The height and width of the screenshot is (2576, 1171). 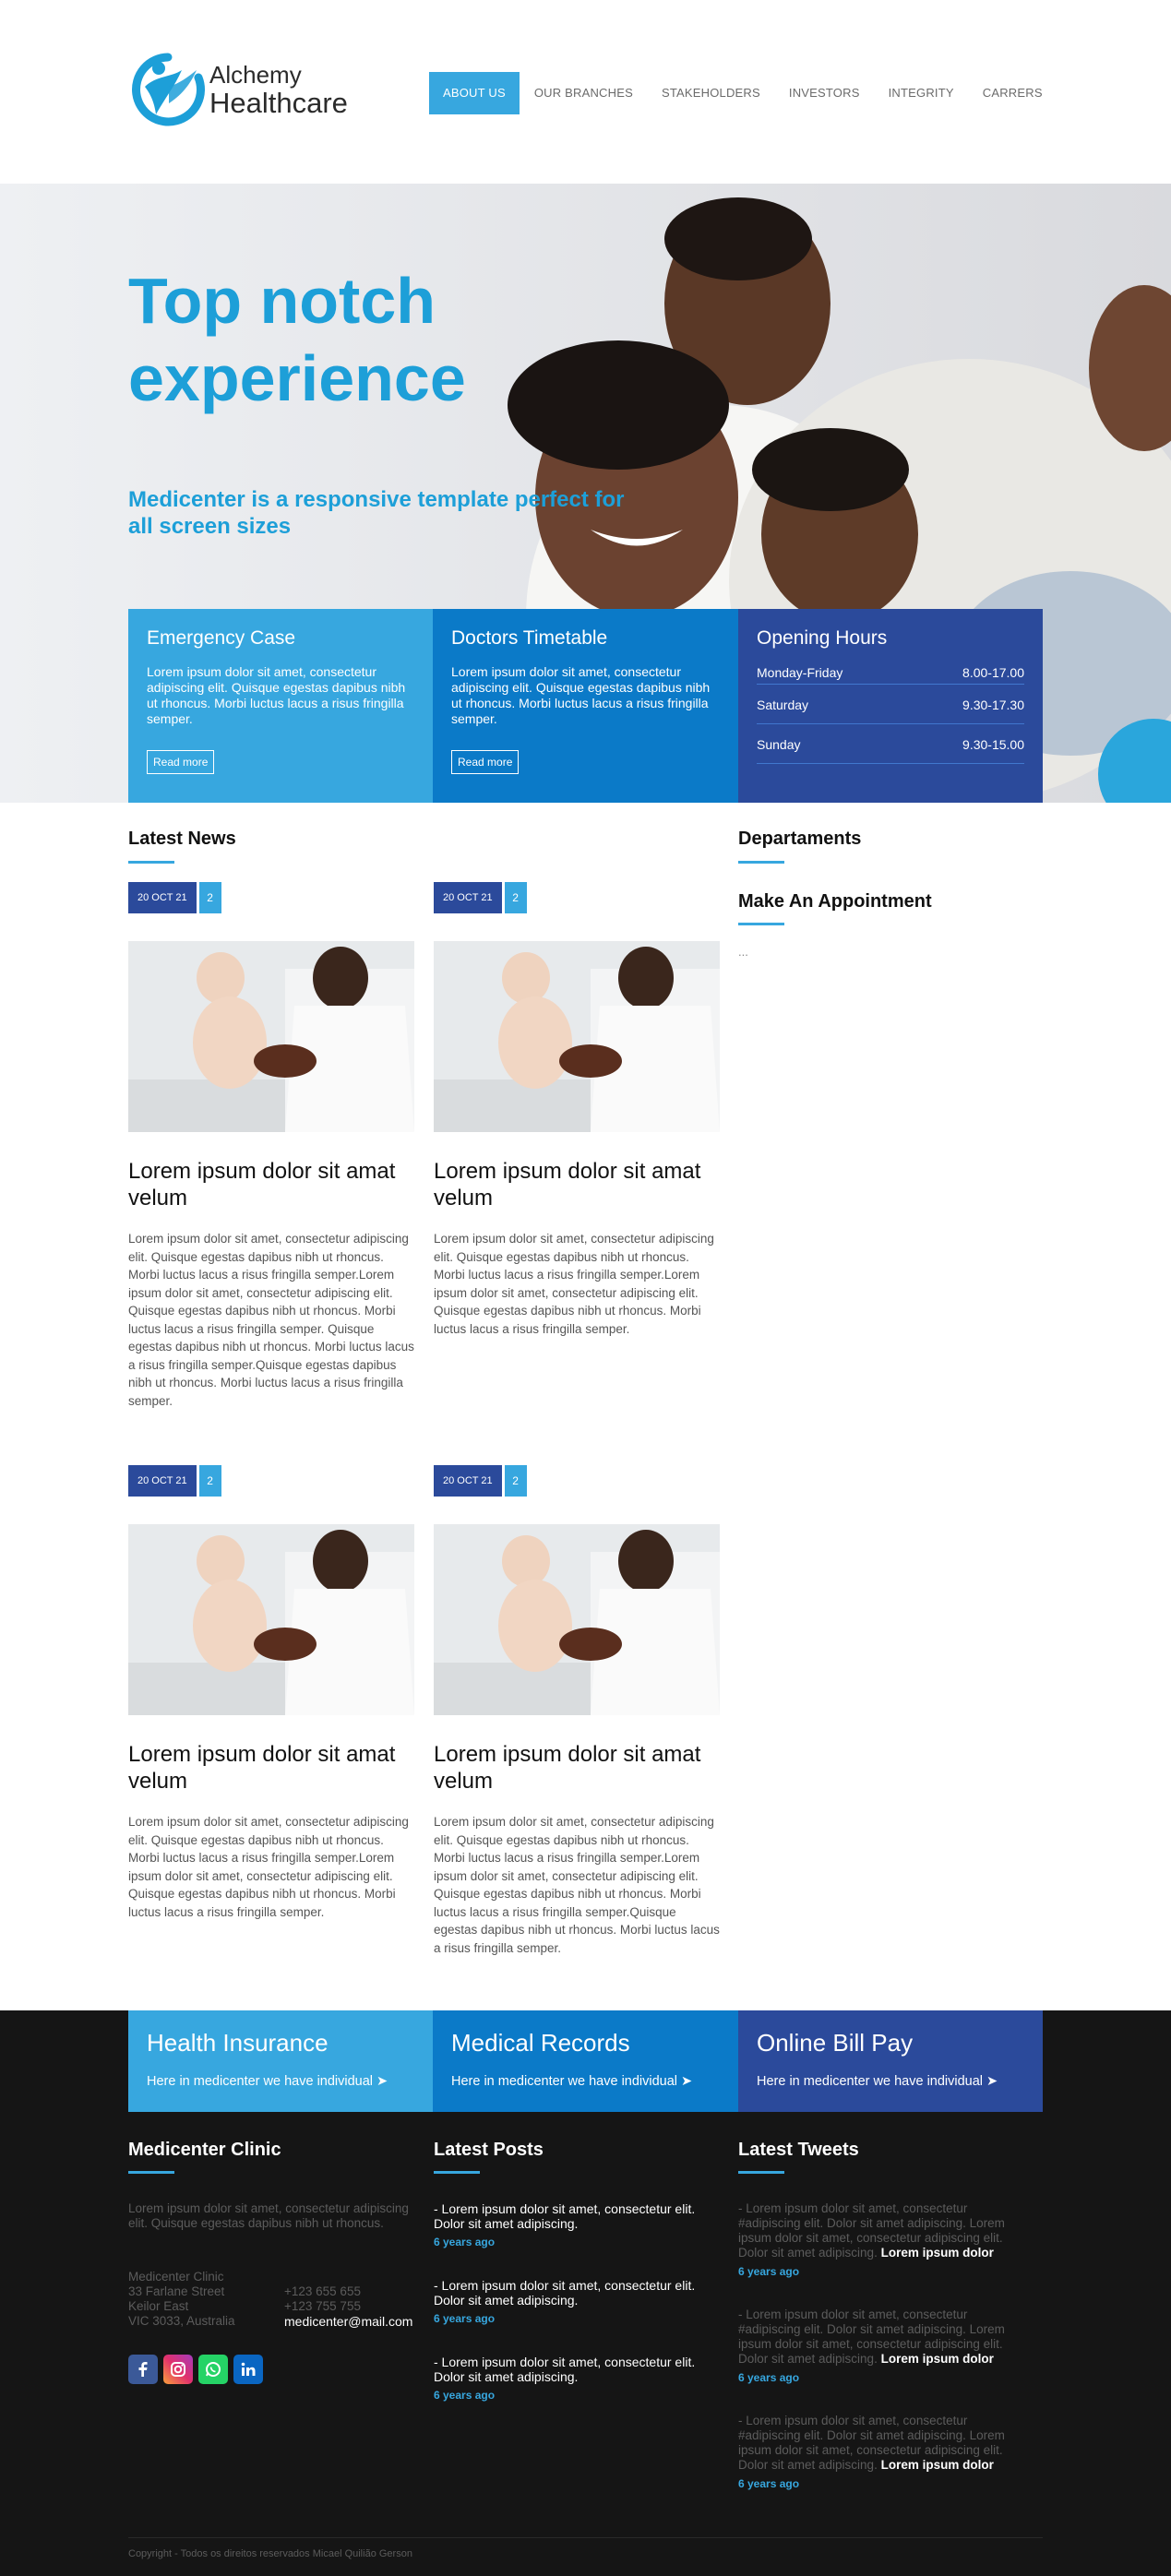 What do you see at coordinates (822, 638) in the screenshot?
I see `hours-title: Opening Hours` at bounding box center [822, 638].